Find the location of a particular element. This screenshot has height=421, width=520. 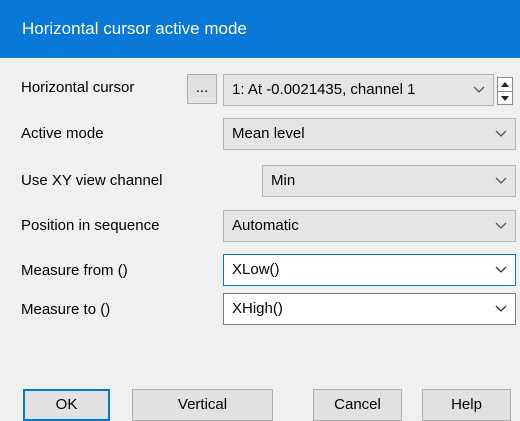

active-mode-label: Active mode is located at coordinates (62, 133).